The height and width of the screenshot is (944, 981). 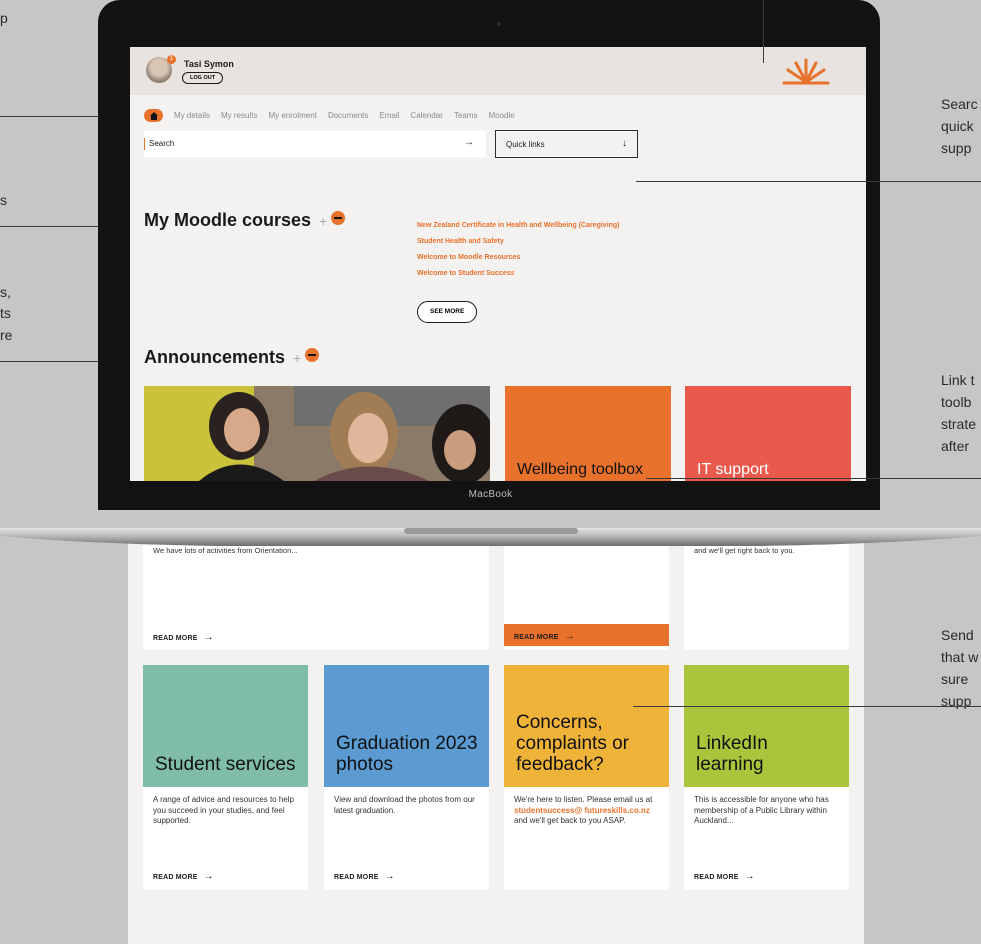 What do you see at coordinates (239, 115) in the screenshot?
I see `nav-item-my-results: My results` at bounding box center [239, 115].